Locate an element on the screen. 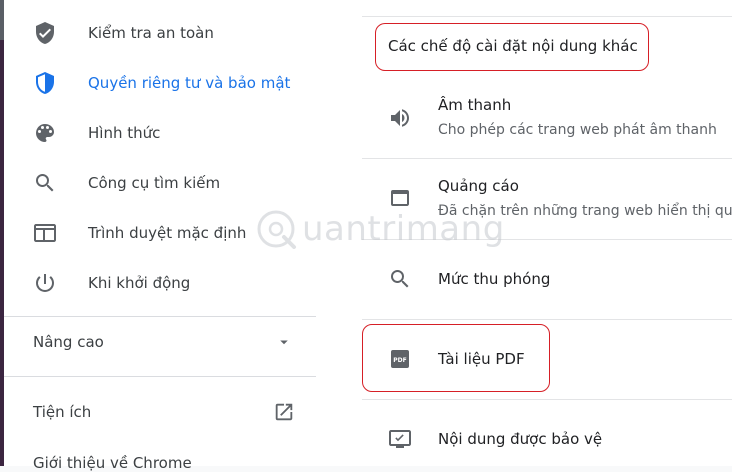 This screenshot has height=472, width=732. sidebar-item-default-browser: Trình duyệt mặc định is located at coordinates (183, 233).